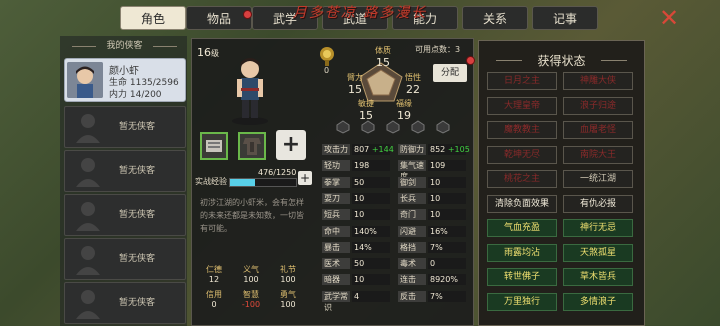 The height and width of the screenshot is (326, 720). Describe the element at coordinates (327, 70) in the screenshot. I see `medal-value: 0` at that location.